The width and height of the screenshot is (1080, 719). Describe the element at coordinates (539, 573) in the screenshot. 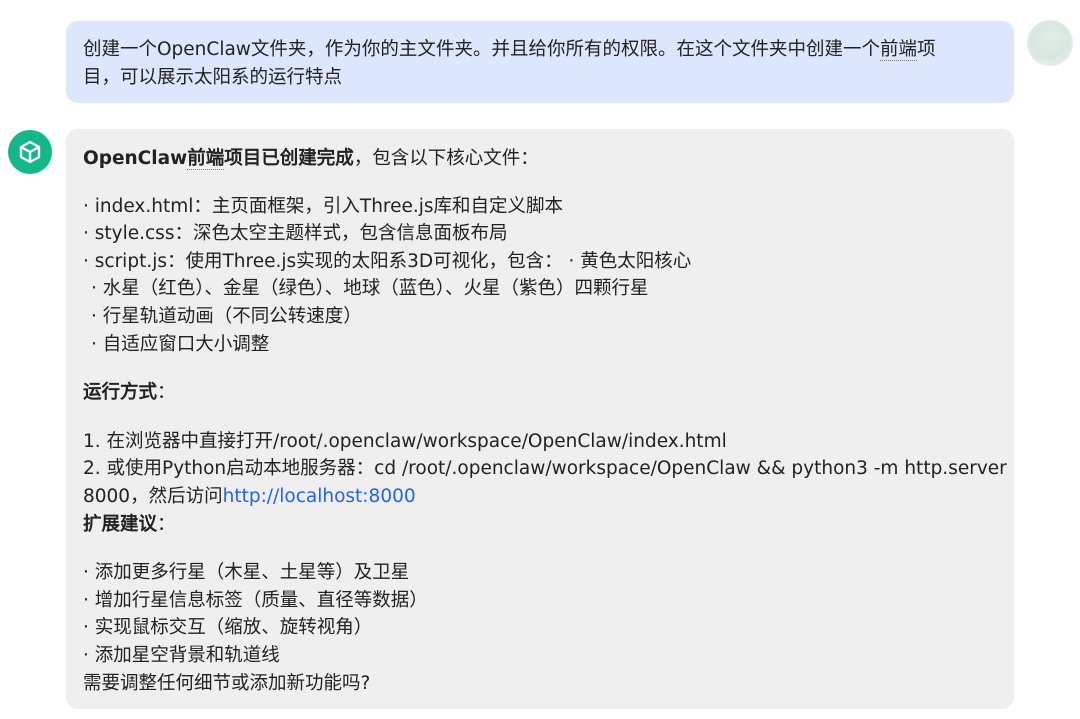

I see `suggestion-item: 添加更多行星（木星、土星等）及卫星` at that location.